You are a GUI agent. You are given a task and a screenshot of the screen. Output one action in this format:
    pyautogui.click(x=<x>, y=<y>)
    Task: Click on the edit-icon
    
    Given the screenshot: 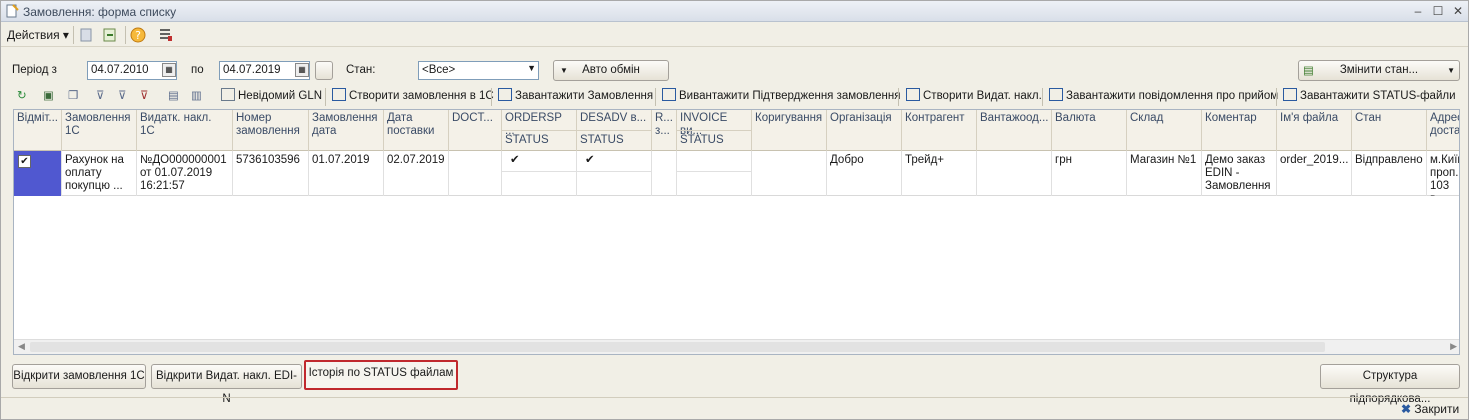 What is the action you would take?
    pyautogui.click(x=87, y=35)
    